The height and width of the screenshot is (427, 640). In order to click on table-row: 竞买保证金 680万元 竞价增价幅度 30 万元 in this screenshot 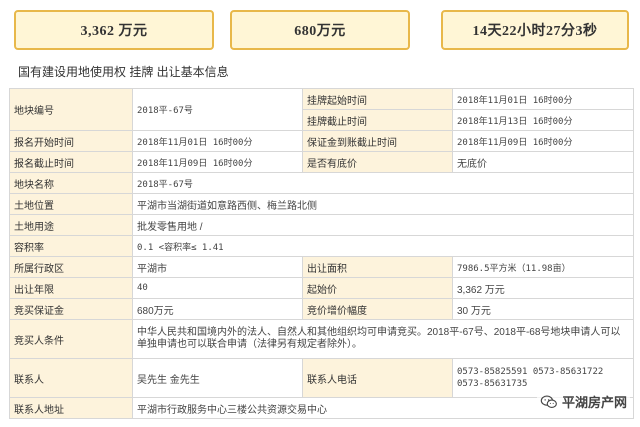, I will do `click(321, 309)`.